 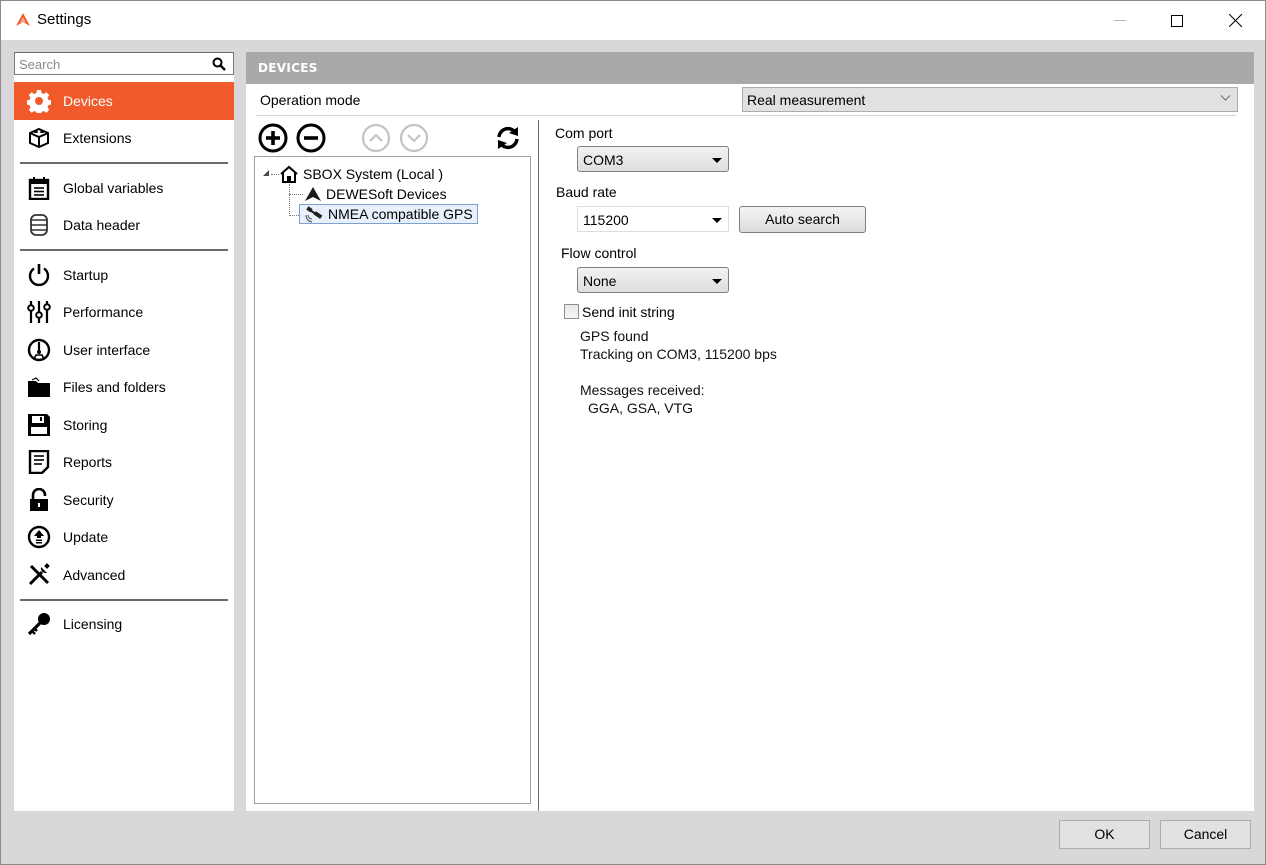 I want to click on power-icon, so click(x=39, y=275).